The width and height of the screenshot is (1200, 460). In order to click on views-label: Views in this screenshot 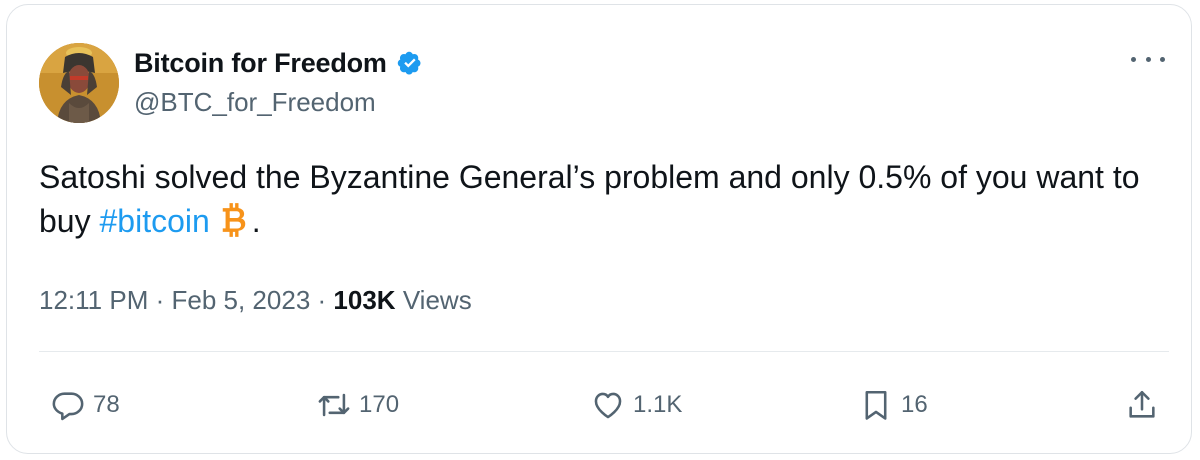, I will do `click(437, 300)`.